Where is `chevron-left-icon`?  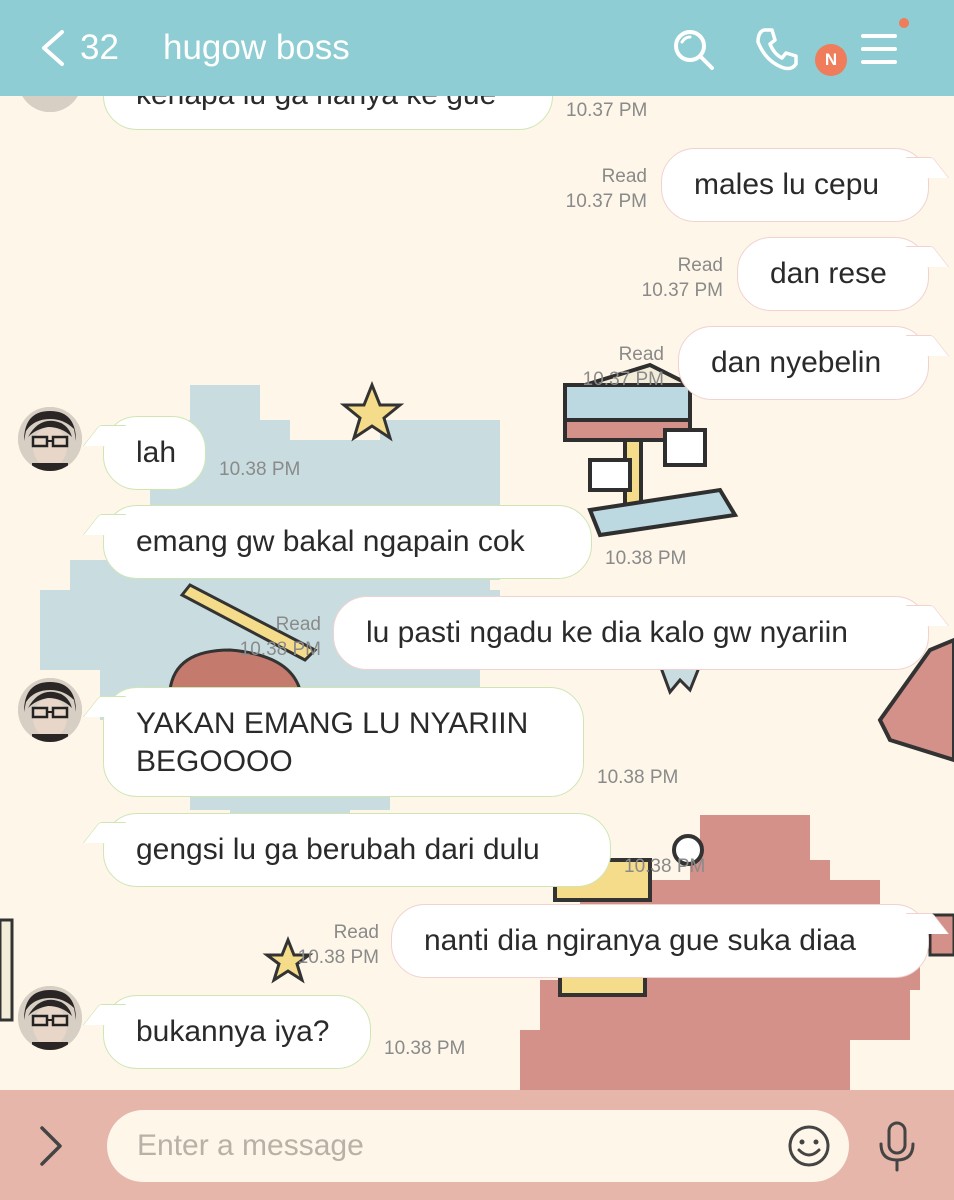
chevron-left-icon is located at coordinates (53, 48).